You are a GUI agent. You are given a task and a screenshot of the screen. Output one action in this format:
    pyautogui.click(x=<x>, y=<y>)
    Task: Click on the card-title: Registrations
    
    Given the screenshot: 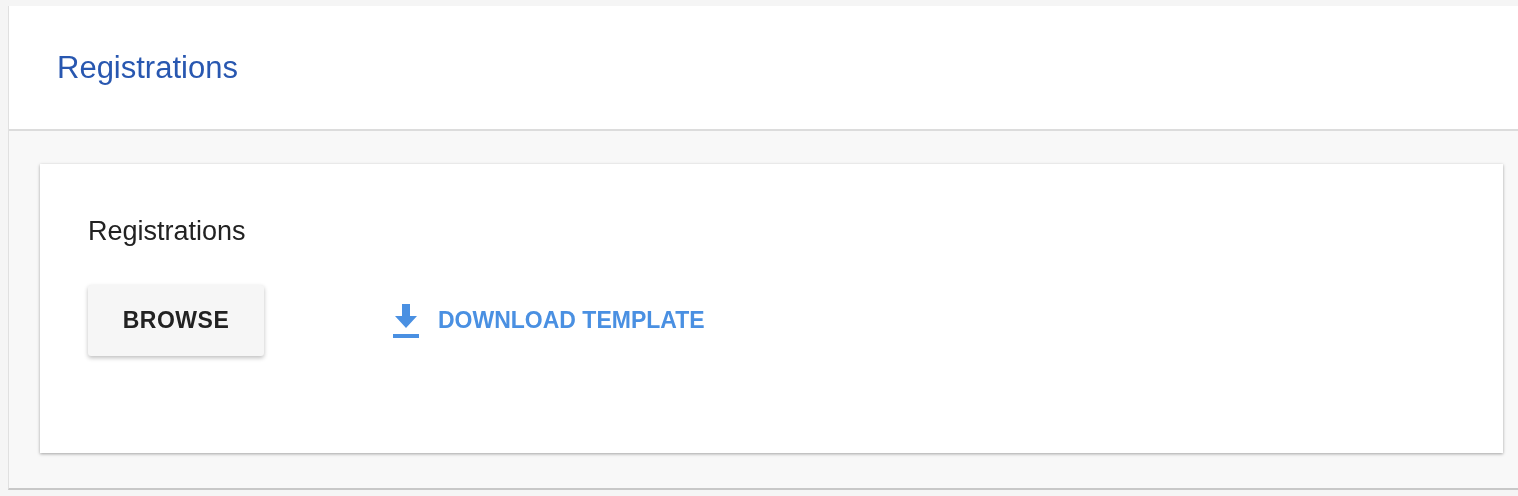 What is the action you would take?
    pyautogui.click(x=167, y=231)
    